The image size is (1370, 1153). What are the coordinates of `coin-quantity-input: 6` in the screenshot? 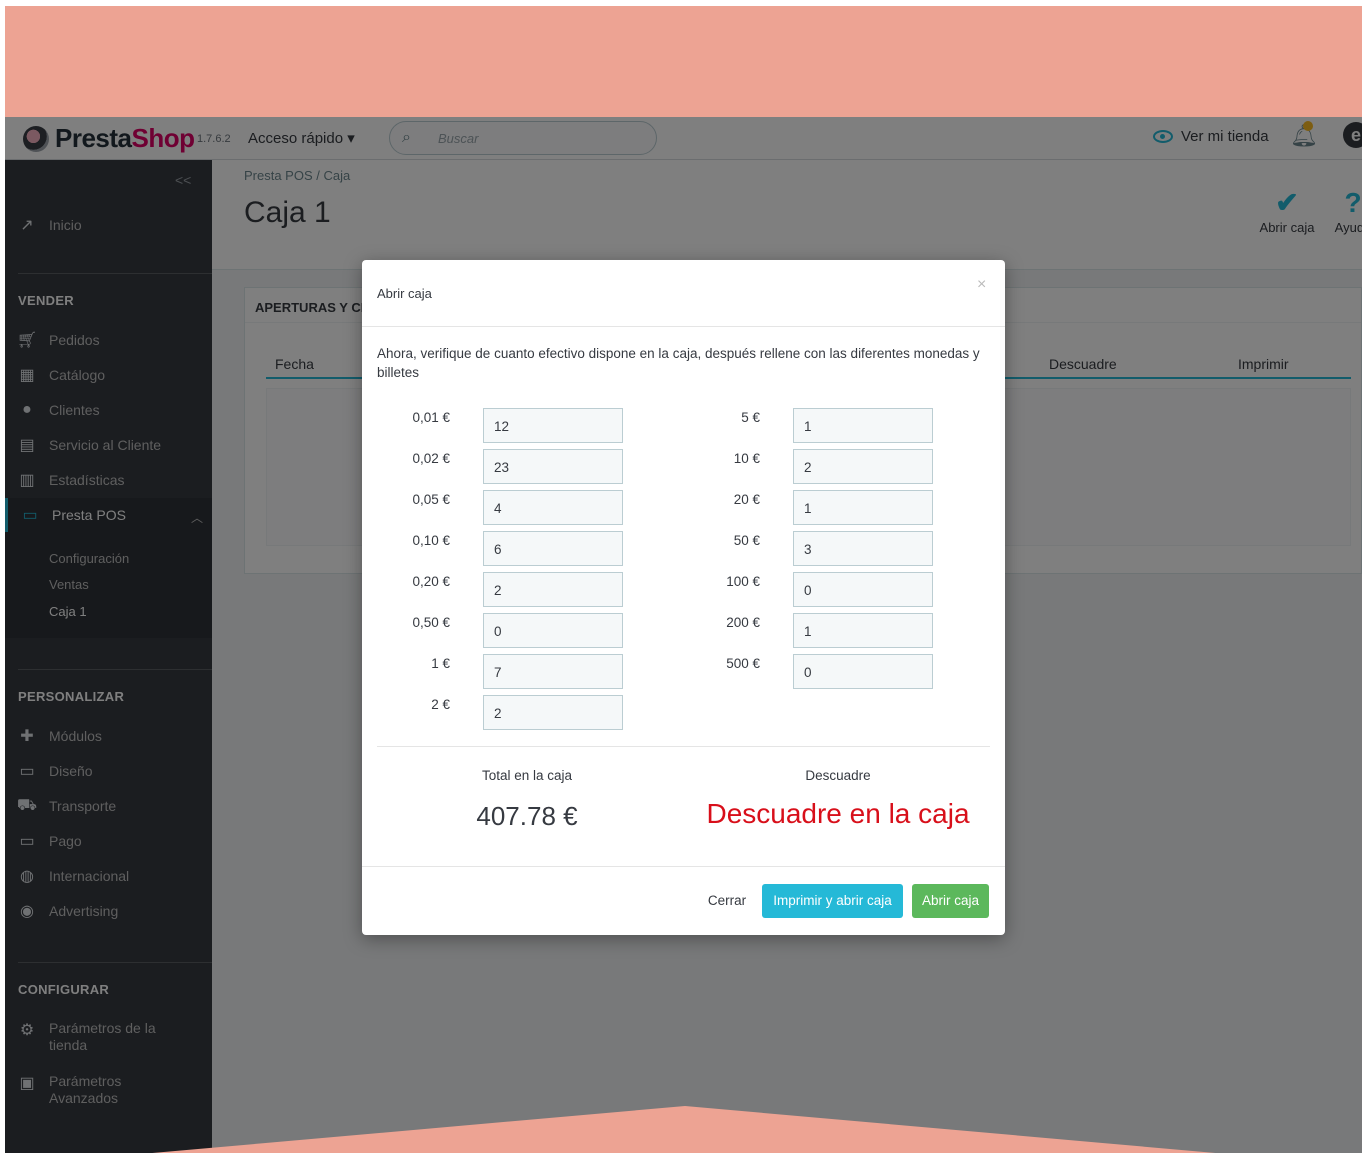 It's located at (553, 548).